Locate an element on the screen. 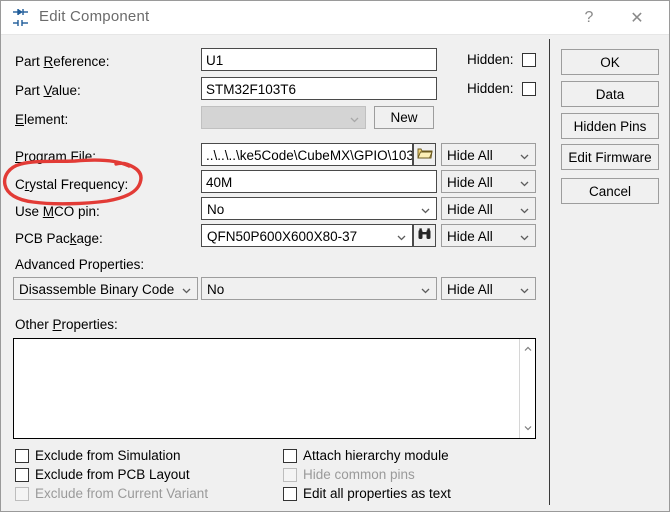 This screenshot has height=512, width=670. program-file-visibility-value: Hide All is located at coordinates (470, 155).